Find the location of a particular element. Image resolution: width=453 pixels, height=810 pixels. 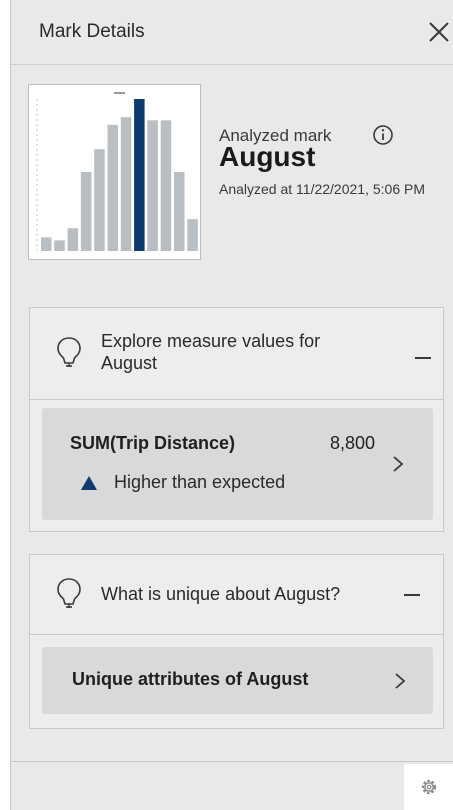

settings-button is located at coordinates (428, 787).